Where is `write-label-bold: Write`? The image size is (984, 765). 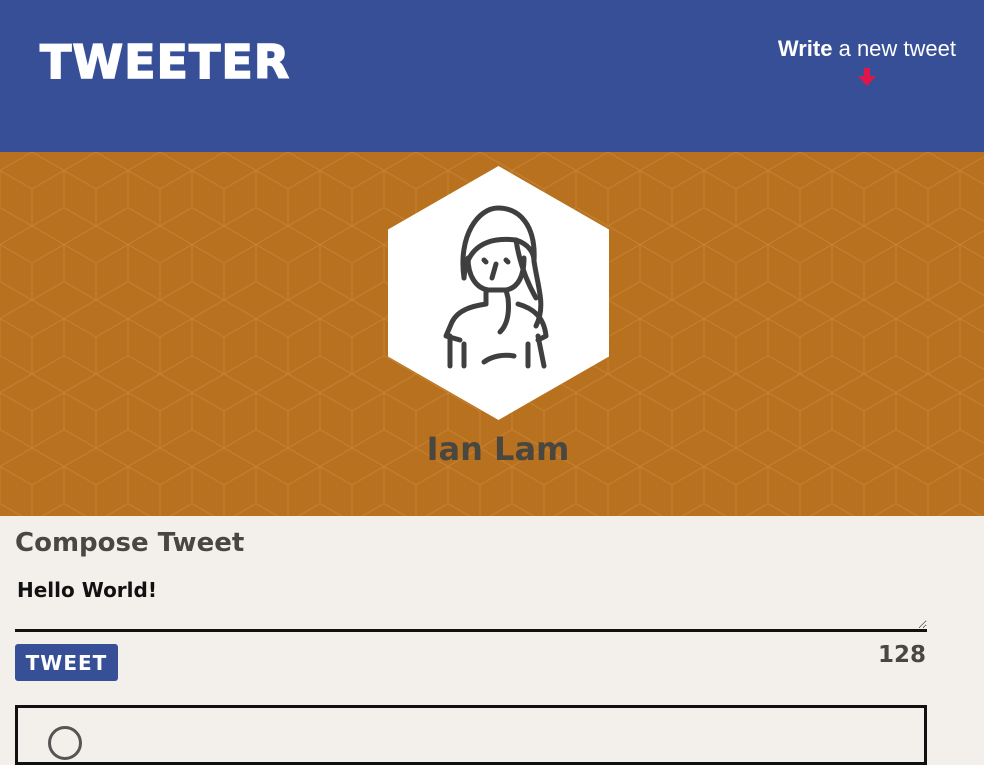 write-label-bold: Write is located at coordinates (805, 48).